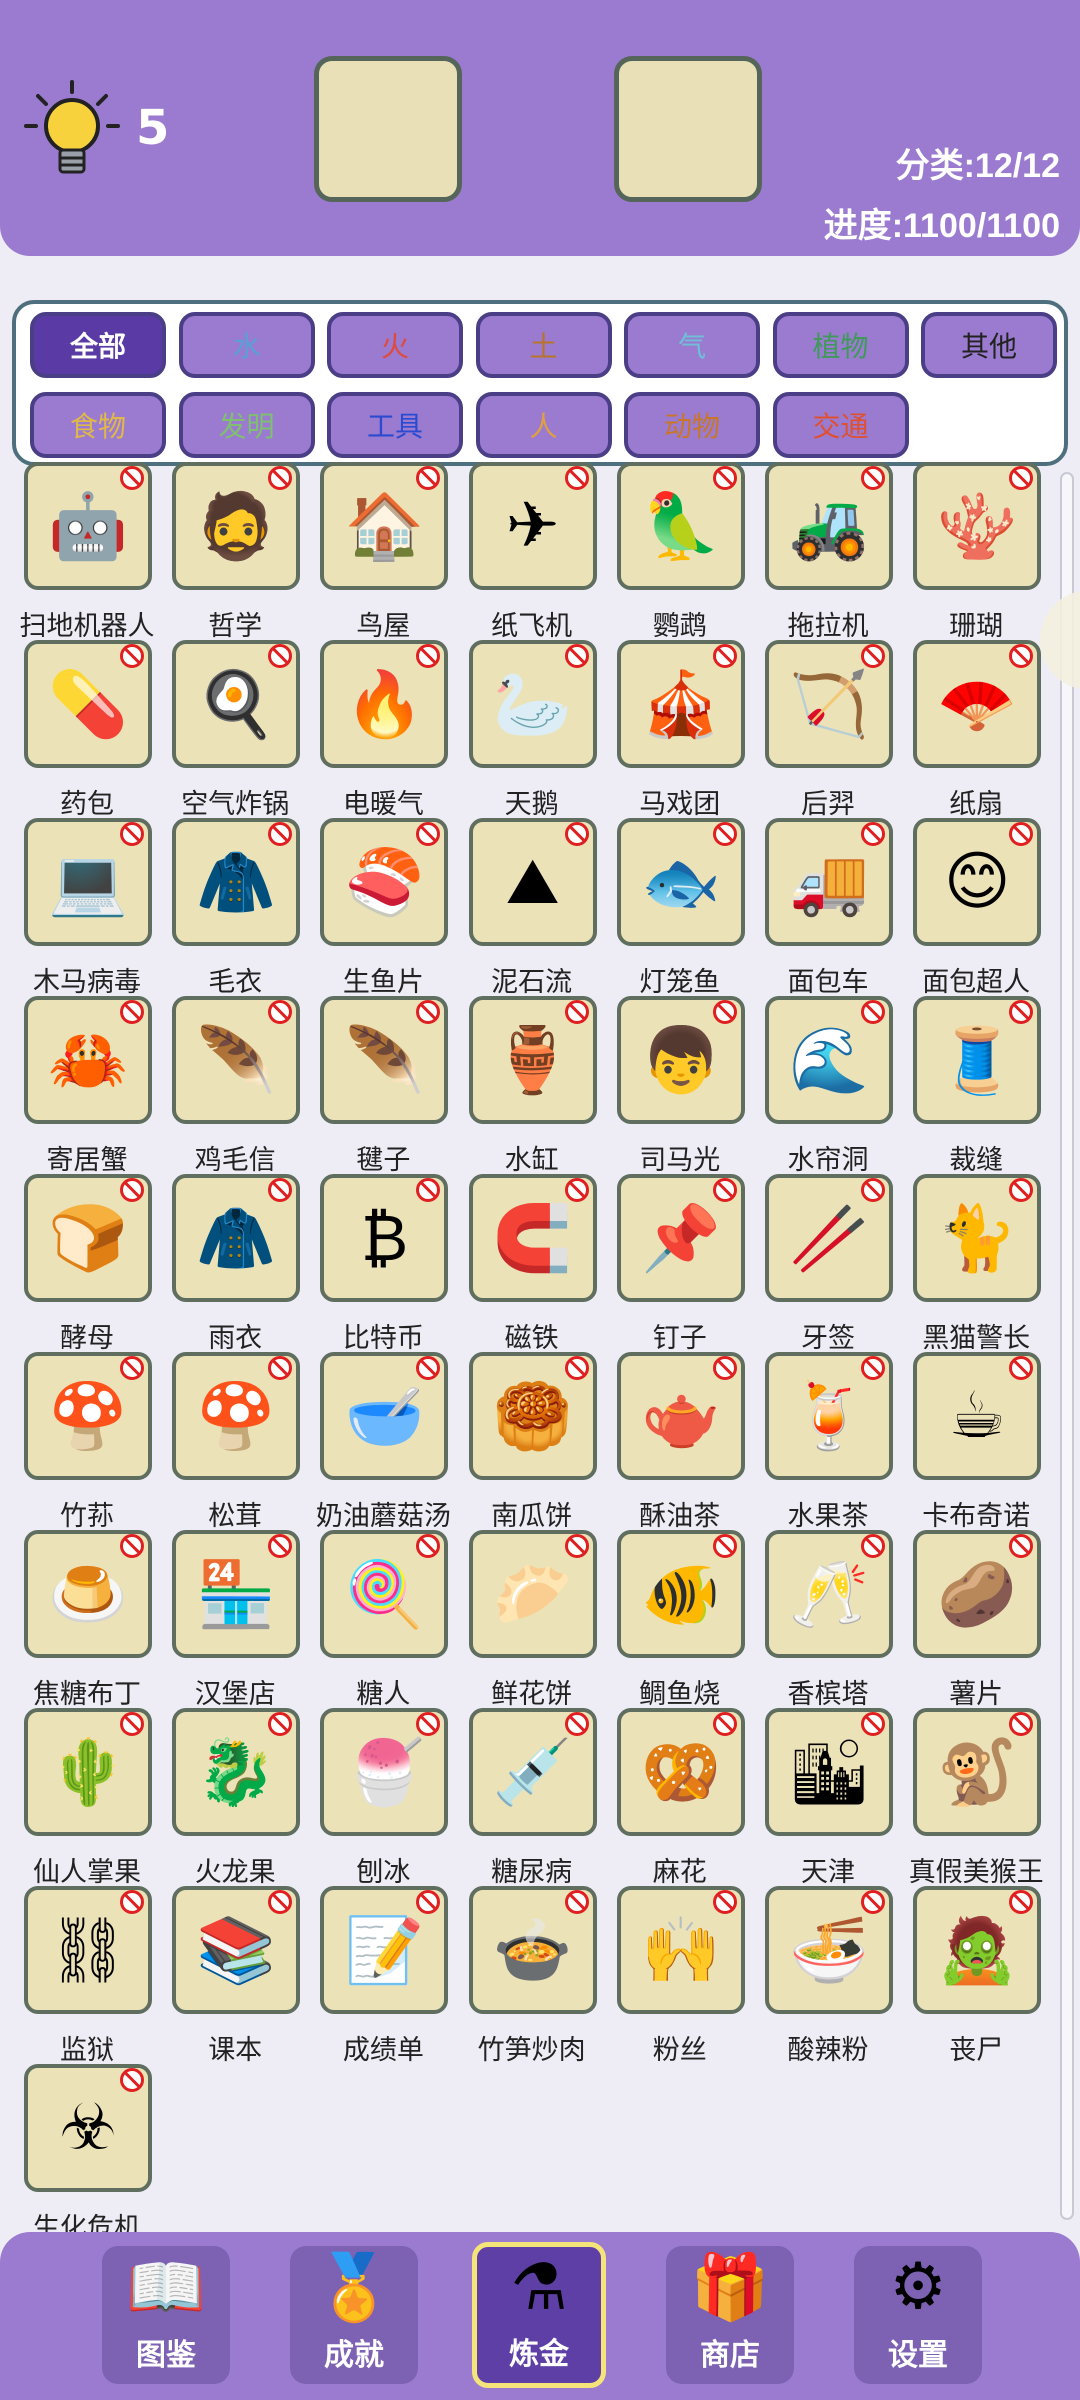 This screenshot has height=2400, width=1080. Describe the element at coordinates (236, 1950) in the screenshot. I see `element-tile: 📚` at that location.